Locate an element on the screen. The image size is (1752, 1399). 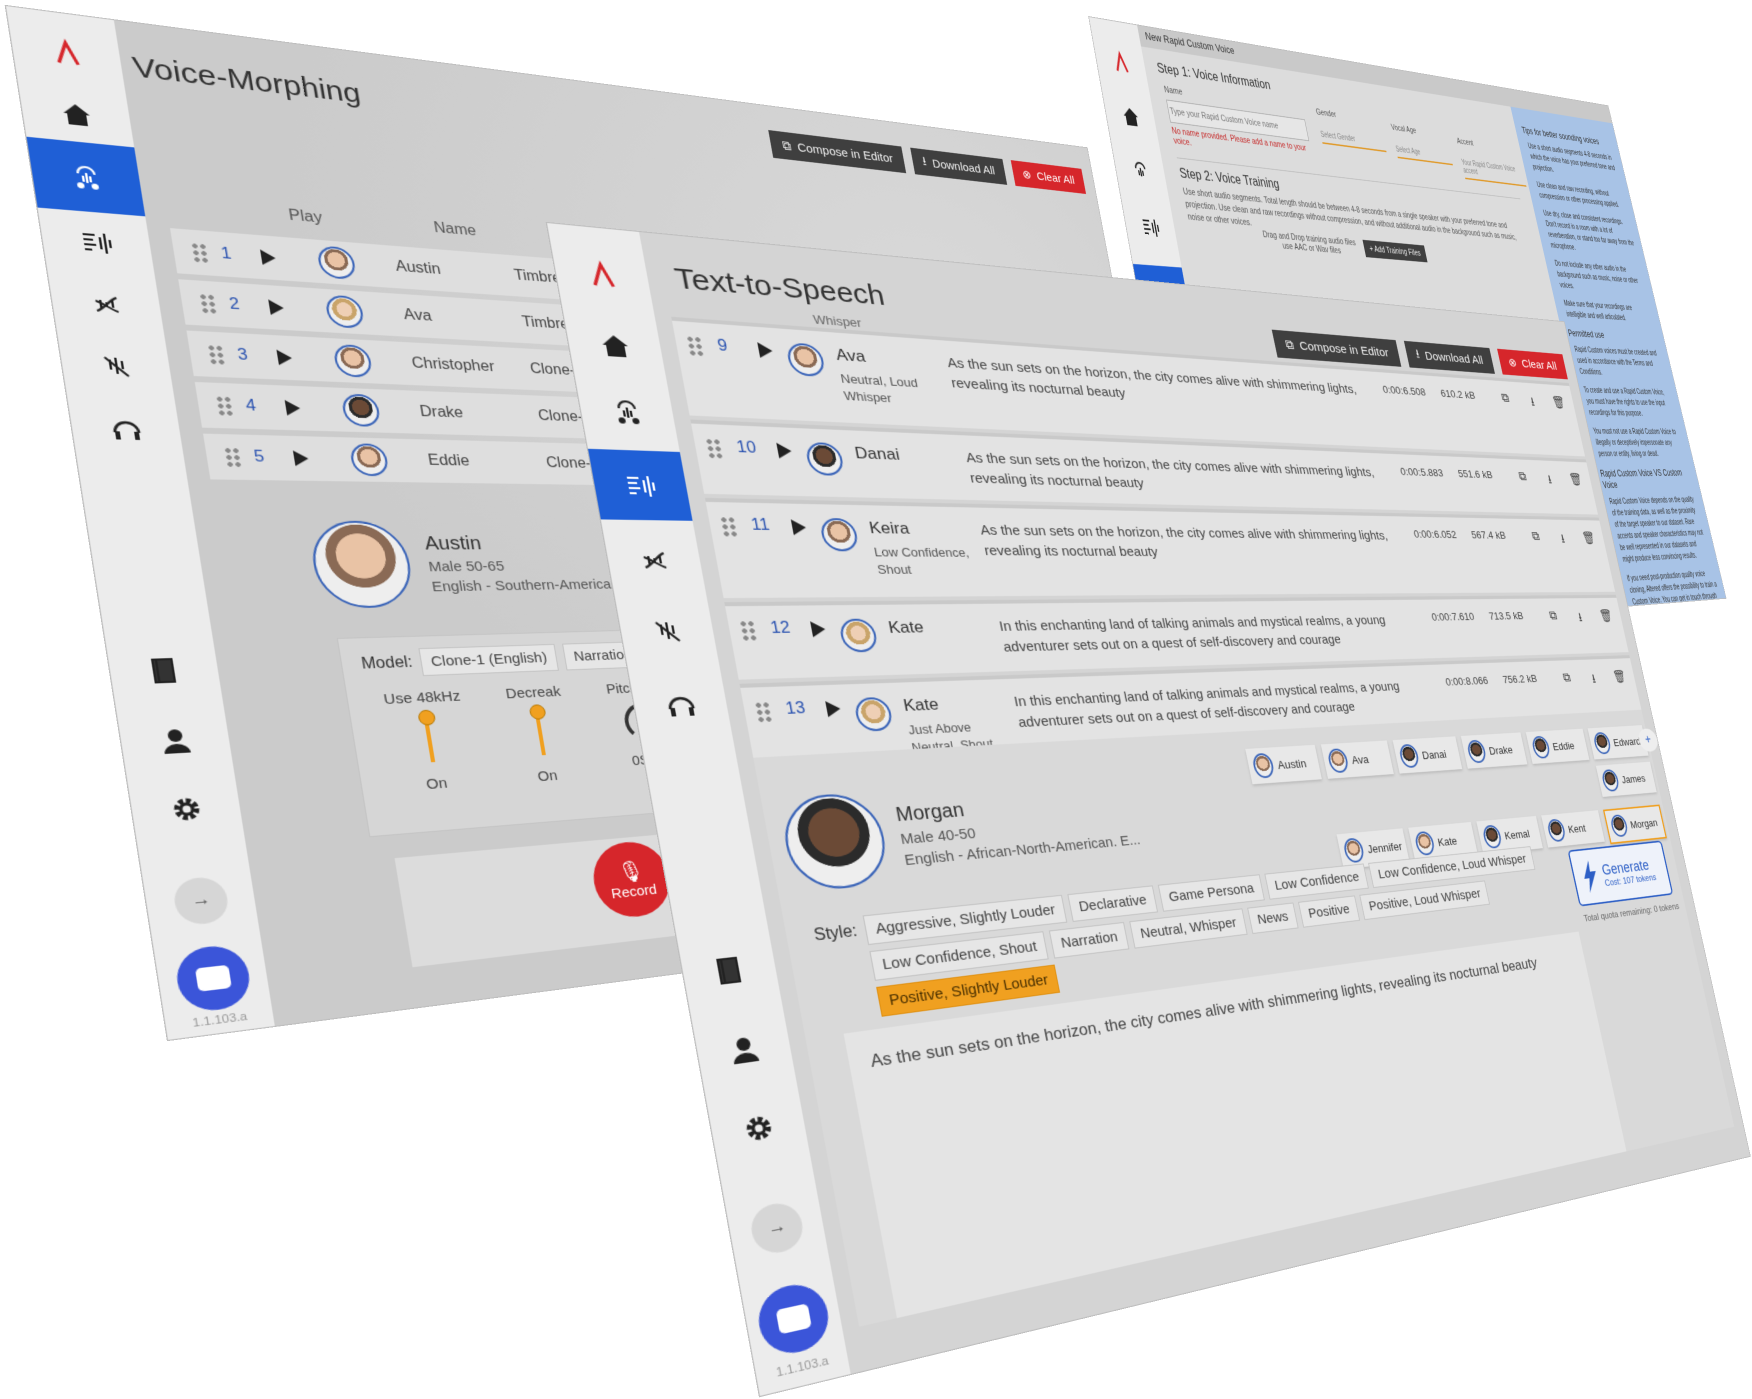
voice-card: James is located at coordinates (1626, 779).